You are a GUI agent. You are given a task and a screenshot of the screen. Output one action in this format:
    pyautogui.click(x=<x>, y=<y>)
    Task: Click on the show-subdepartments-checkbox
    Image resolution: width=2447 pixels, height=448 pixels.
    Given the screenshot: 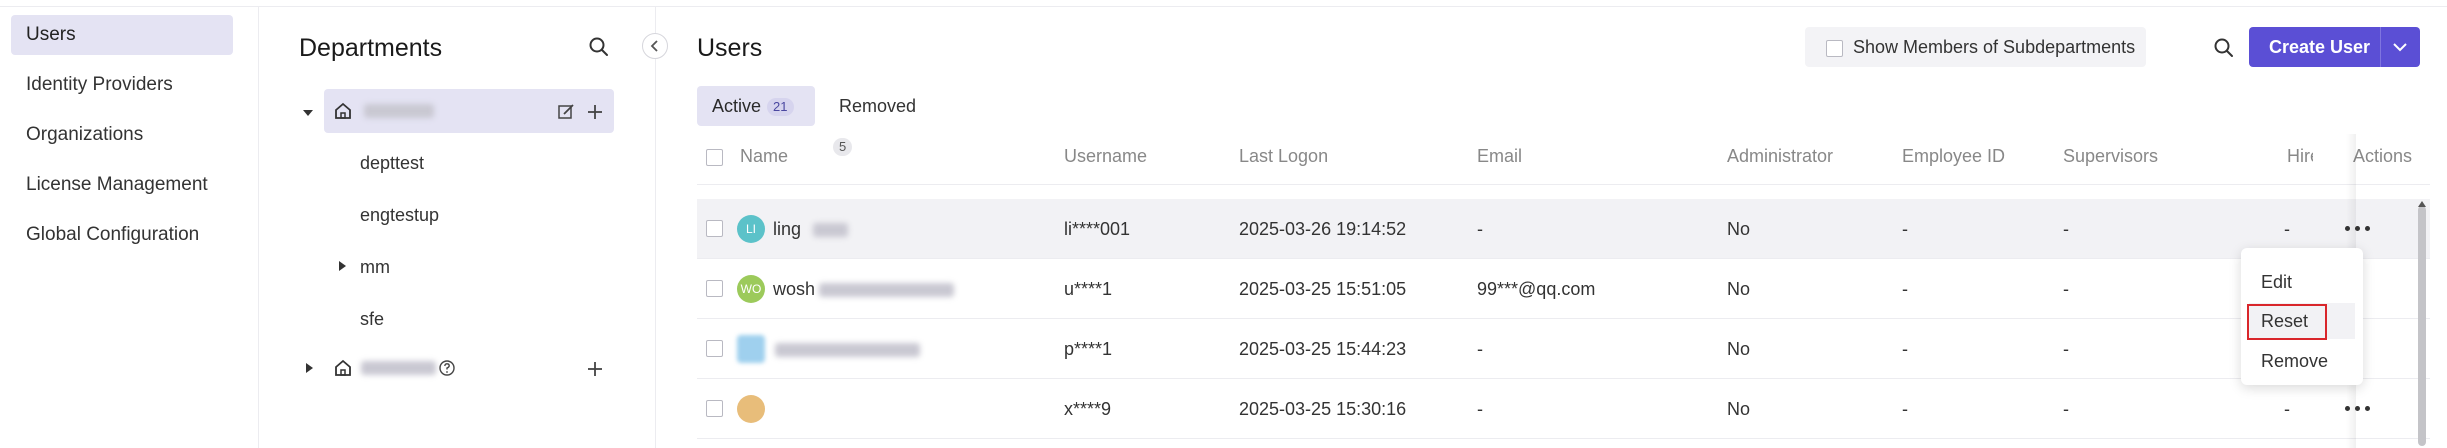 What is the action you would take?
    pyautogui.click(x=1834, y=48)
    